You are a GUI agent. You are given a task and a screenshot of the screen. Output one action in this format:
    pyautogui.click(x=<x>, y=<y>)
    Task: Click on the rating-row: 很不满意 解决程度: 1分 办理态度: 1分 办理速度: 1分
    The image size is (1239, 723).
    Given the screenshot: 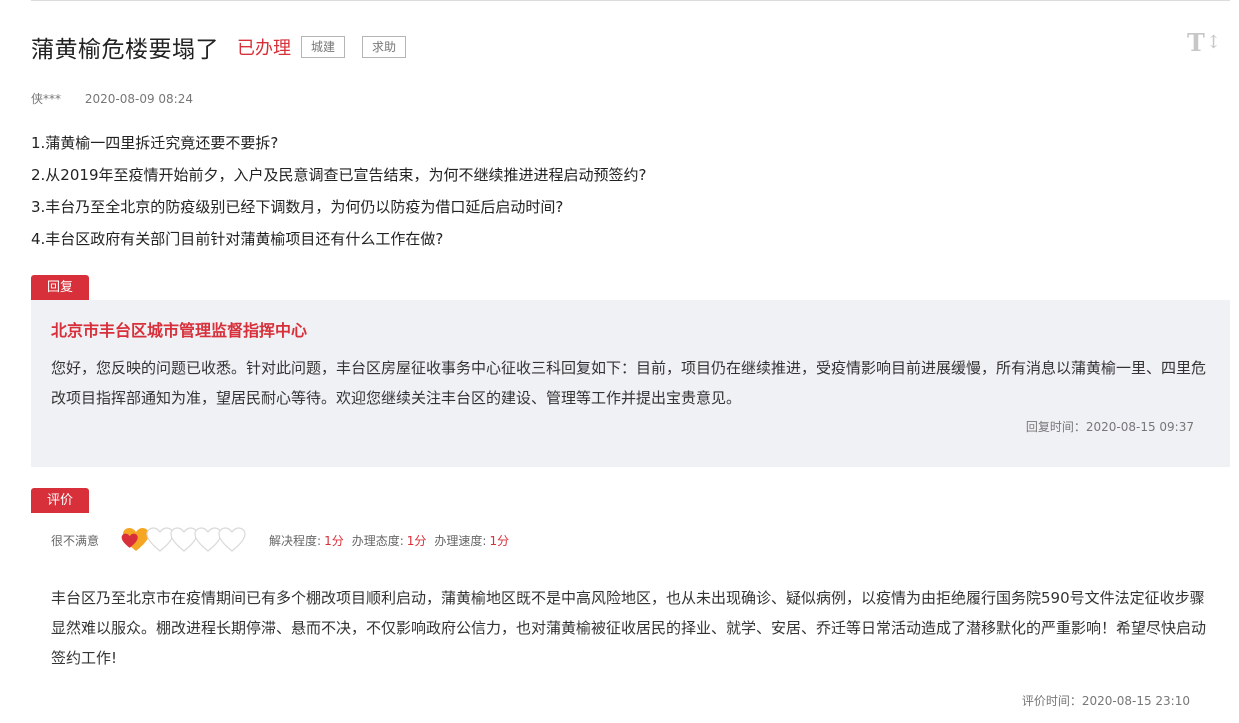 What is the action you would take?
    pyautogui.click(x=284, y=540)
    